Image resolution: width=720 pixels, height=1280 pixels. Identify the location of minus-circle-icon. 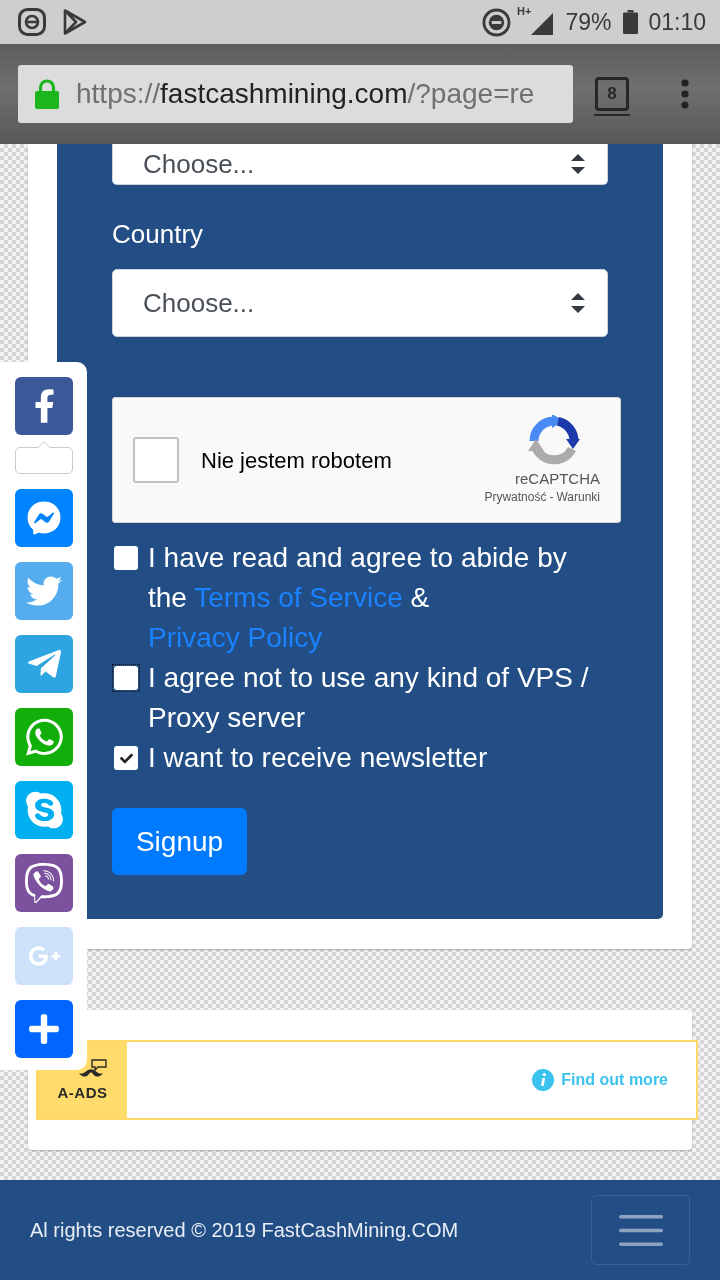
(496, 22).